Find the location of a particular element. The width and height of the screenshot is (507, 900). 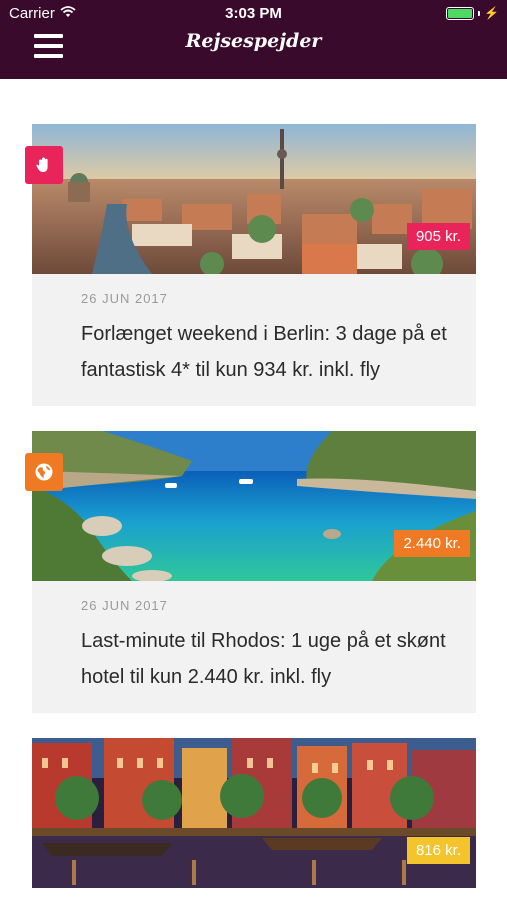

hand-icon is located at coordinates (42, 164).